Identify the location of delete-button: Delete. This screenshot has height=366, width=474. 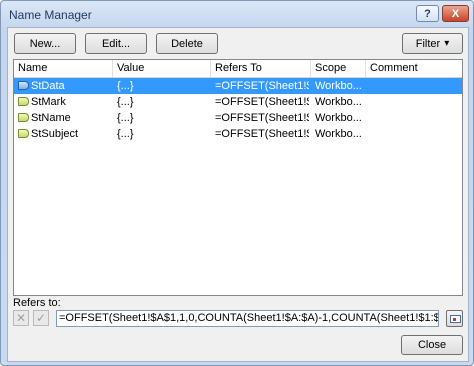
(187, 43).